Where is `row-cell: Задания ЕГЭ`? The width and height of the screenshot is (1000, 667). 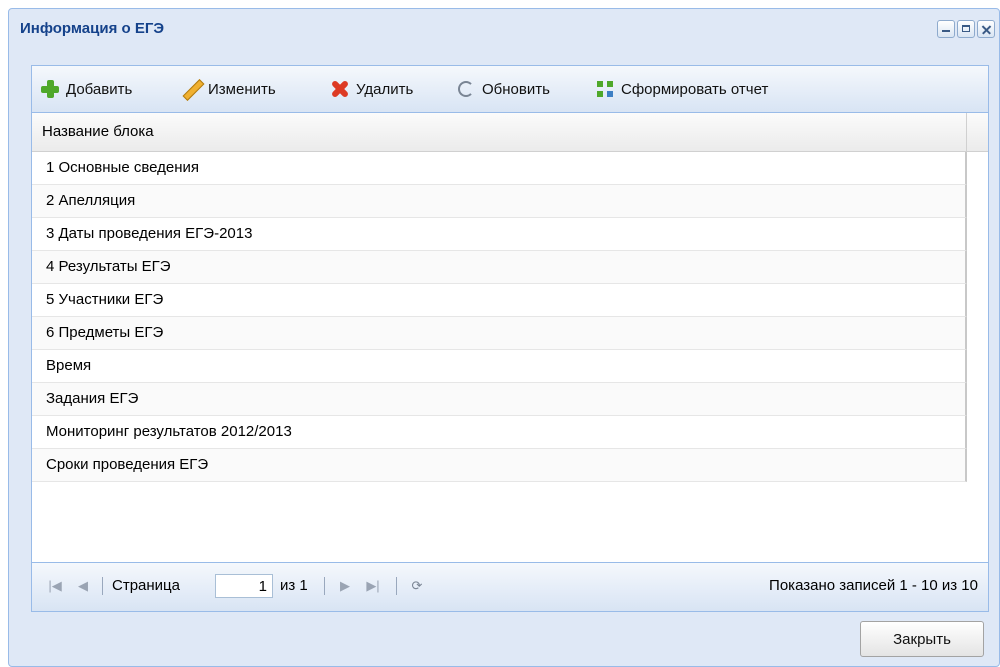
row-cell: Задания ЕГЭ is located at coordinates (92, 398).